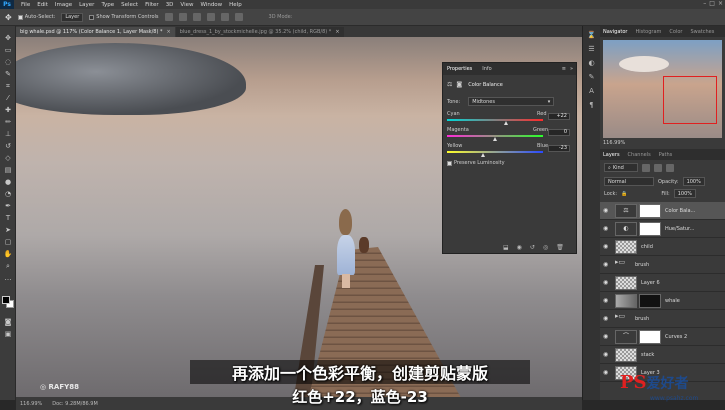 The image size is (725, 410). I want to click on menu-file: File, so click(25, 5).